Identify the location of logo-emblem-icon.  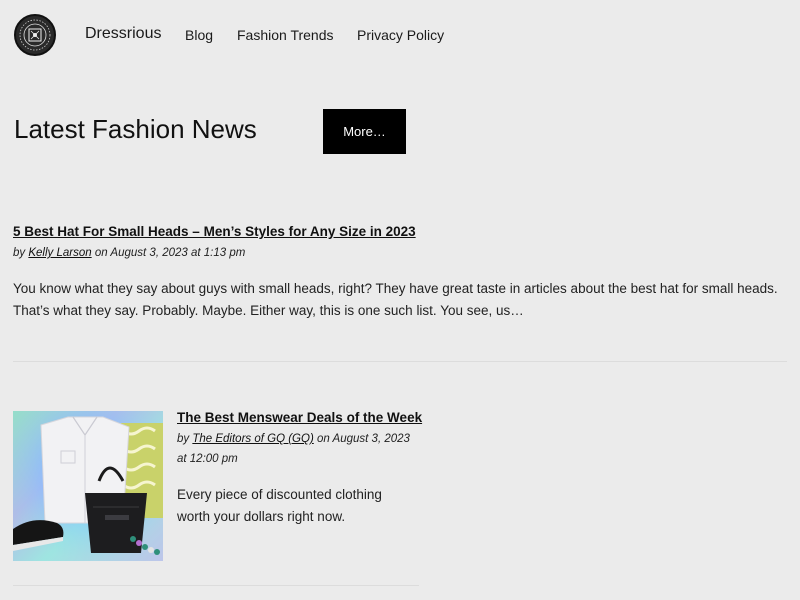
(35, 35).